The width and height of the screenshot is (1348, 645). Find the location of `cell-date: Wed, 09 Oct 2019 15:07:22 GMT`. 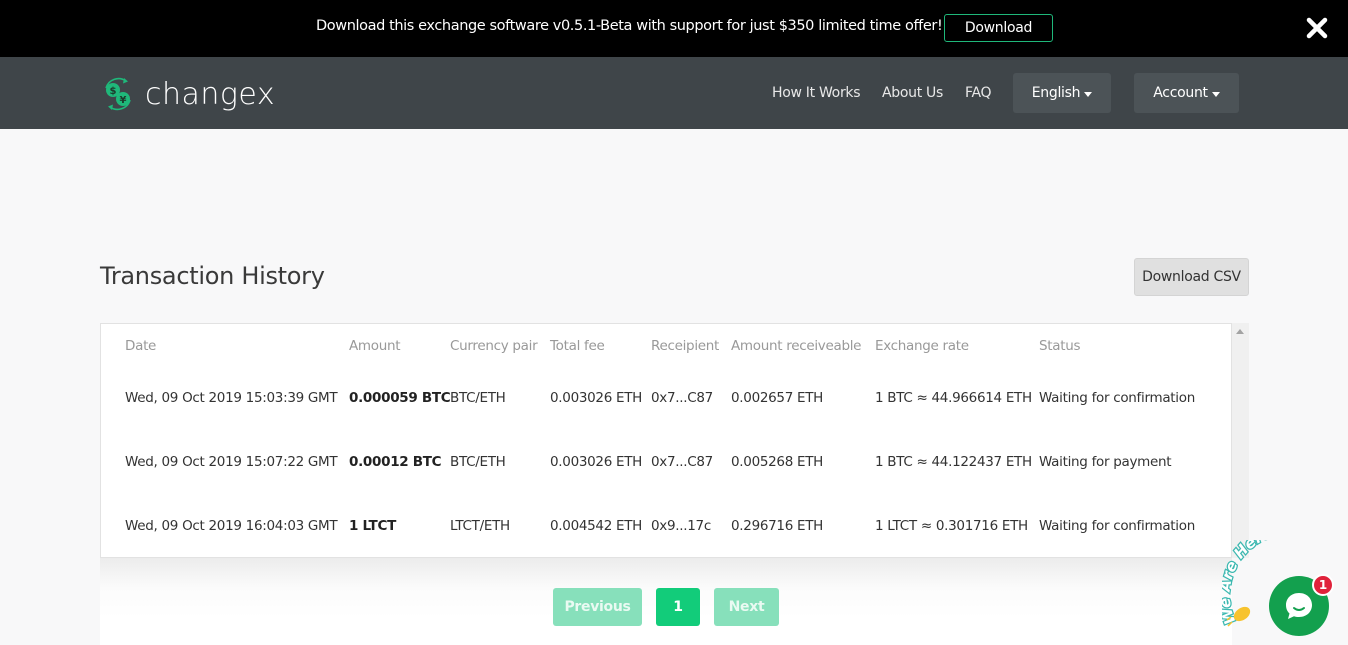

cell-date: Wed, 09 Oct 2019 15:07:22 GMT is located at coordinates (231, 462).